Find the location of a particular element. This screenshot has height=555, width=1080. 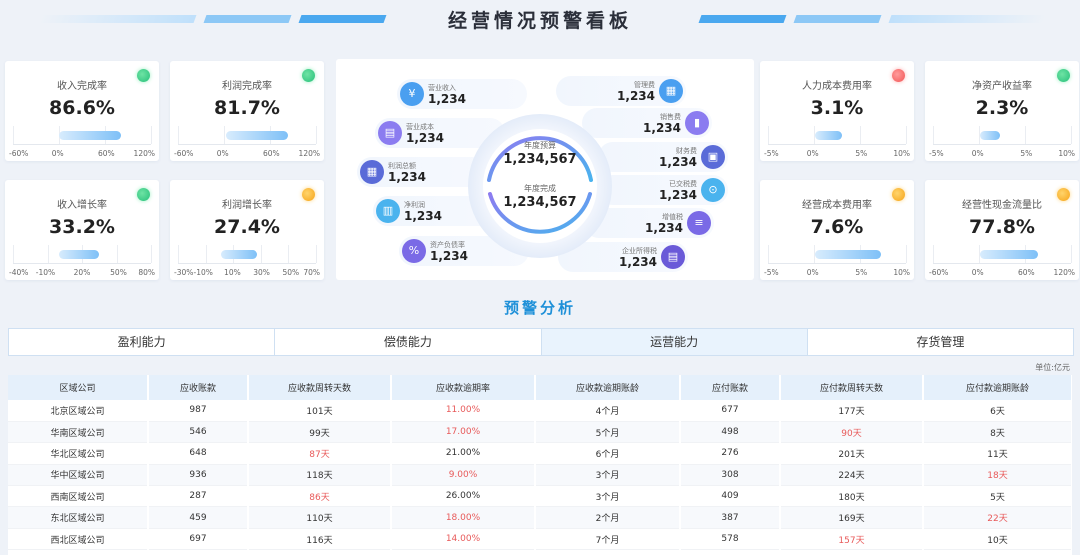

kpi-label: 利润增长率 is located at coordinates (247, 205).